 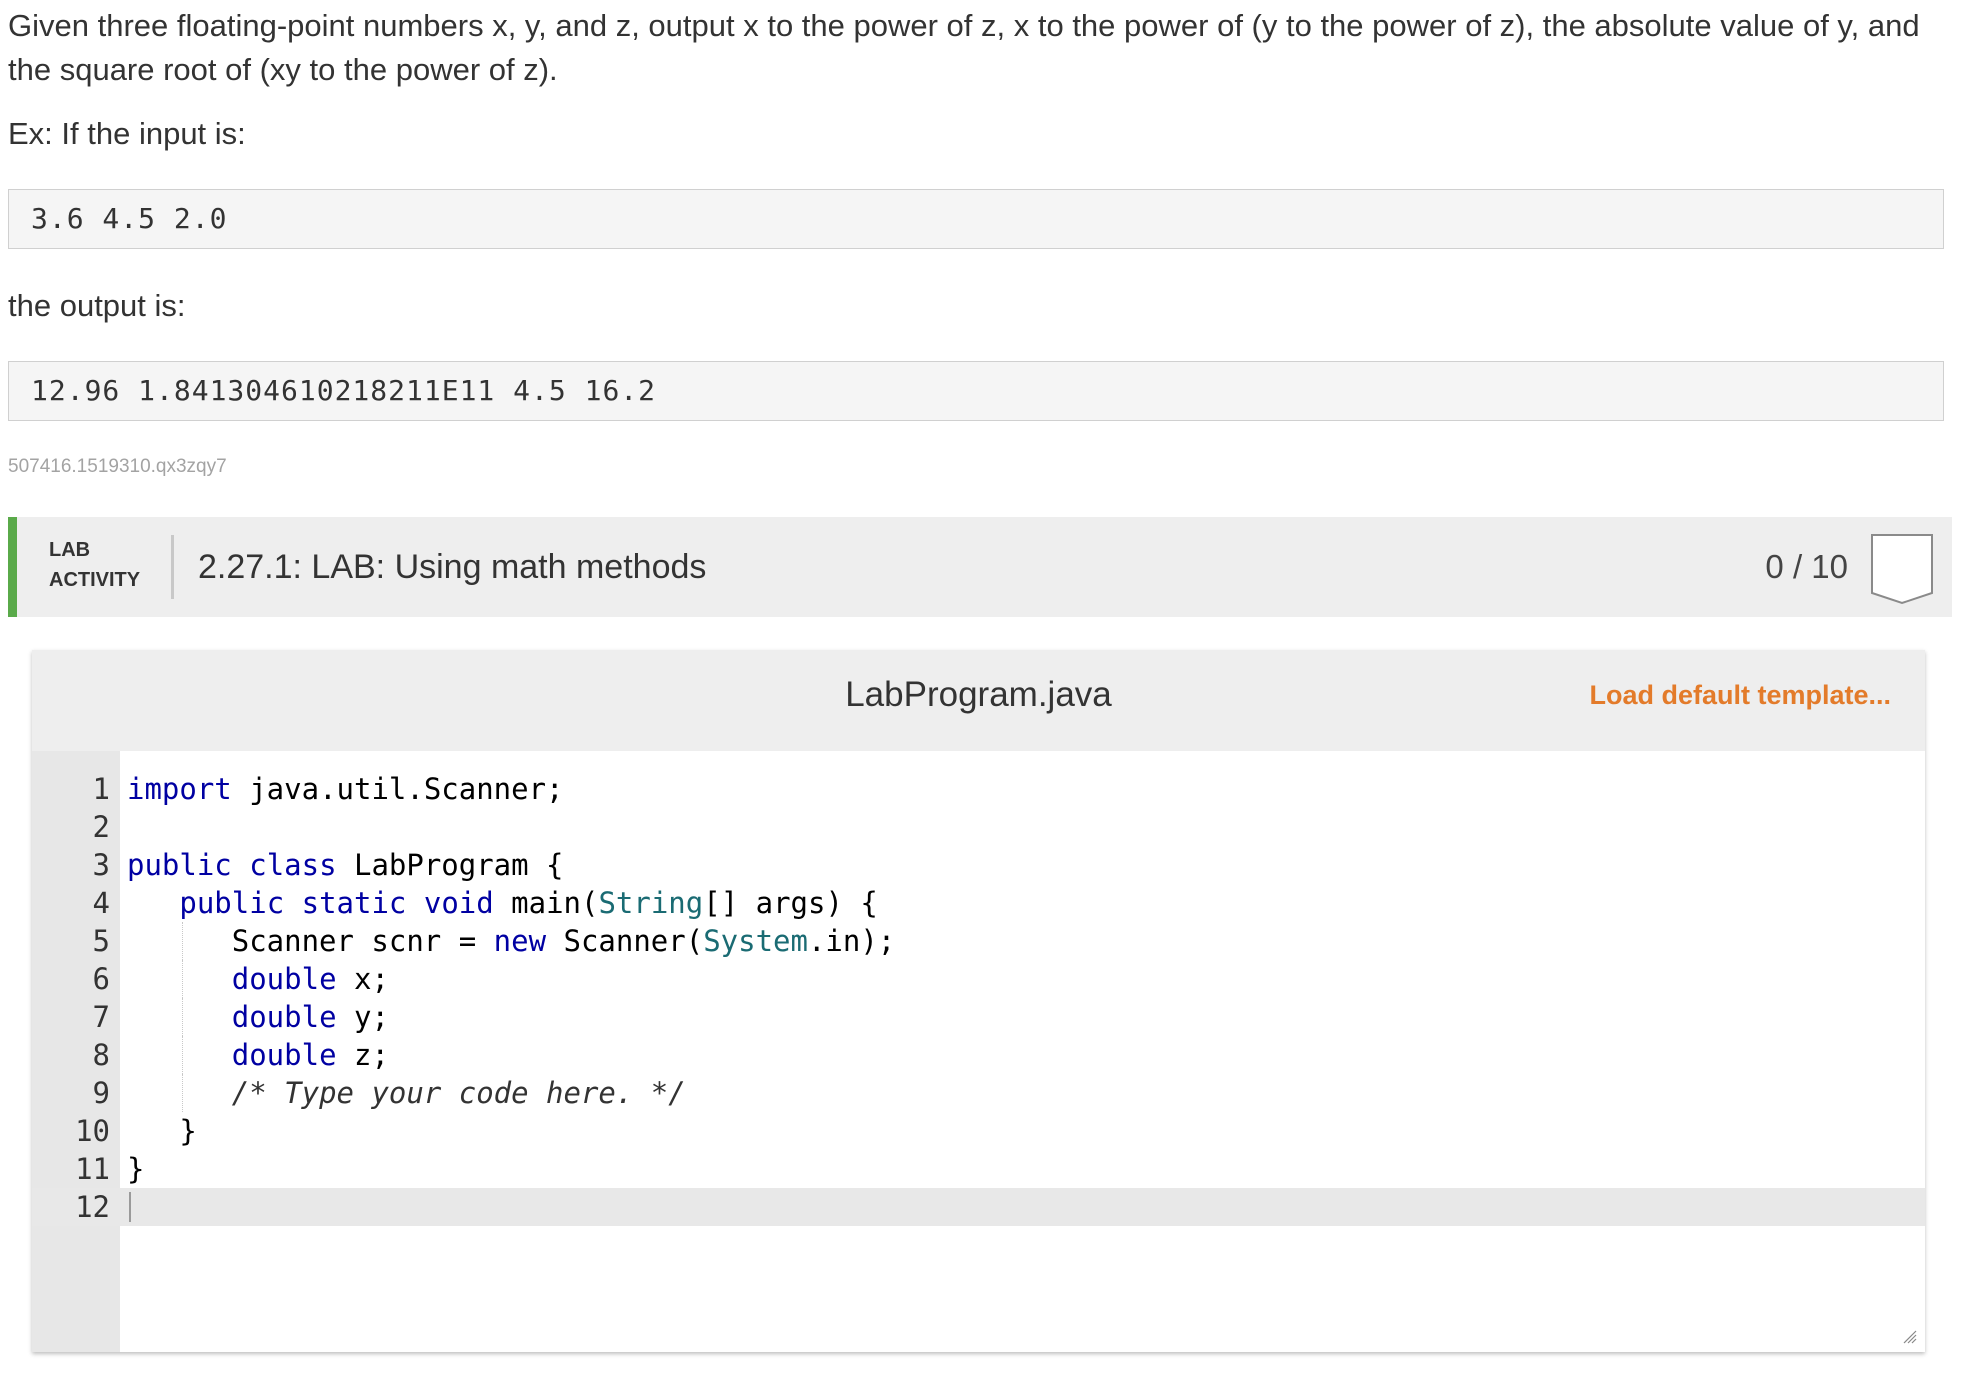 What do you see at coordinates (978, 1017) in the screenshot?
I see `code-line: 7 double y;` at bounding box center [978, 1017].